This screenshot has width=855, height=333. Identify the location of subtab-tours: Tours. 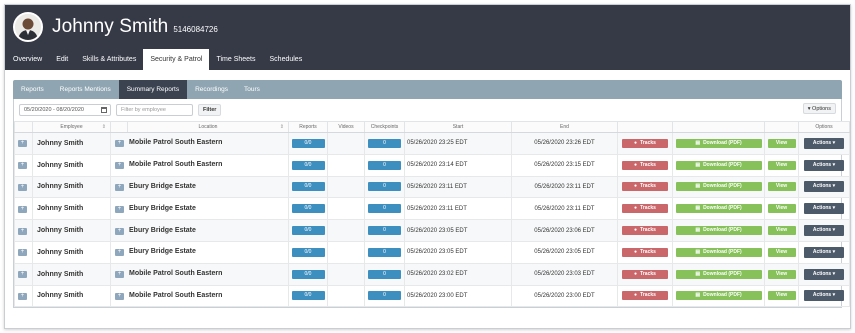
(252, 89).